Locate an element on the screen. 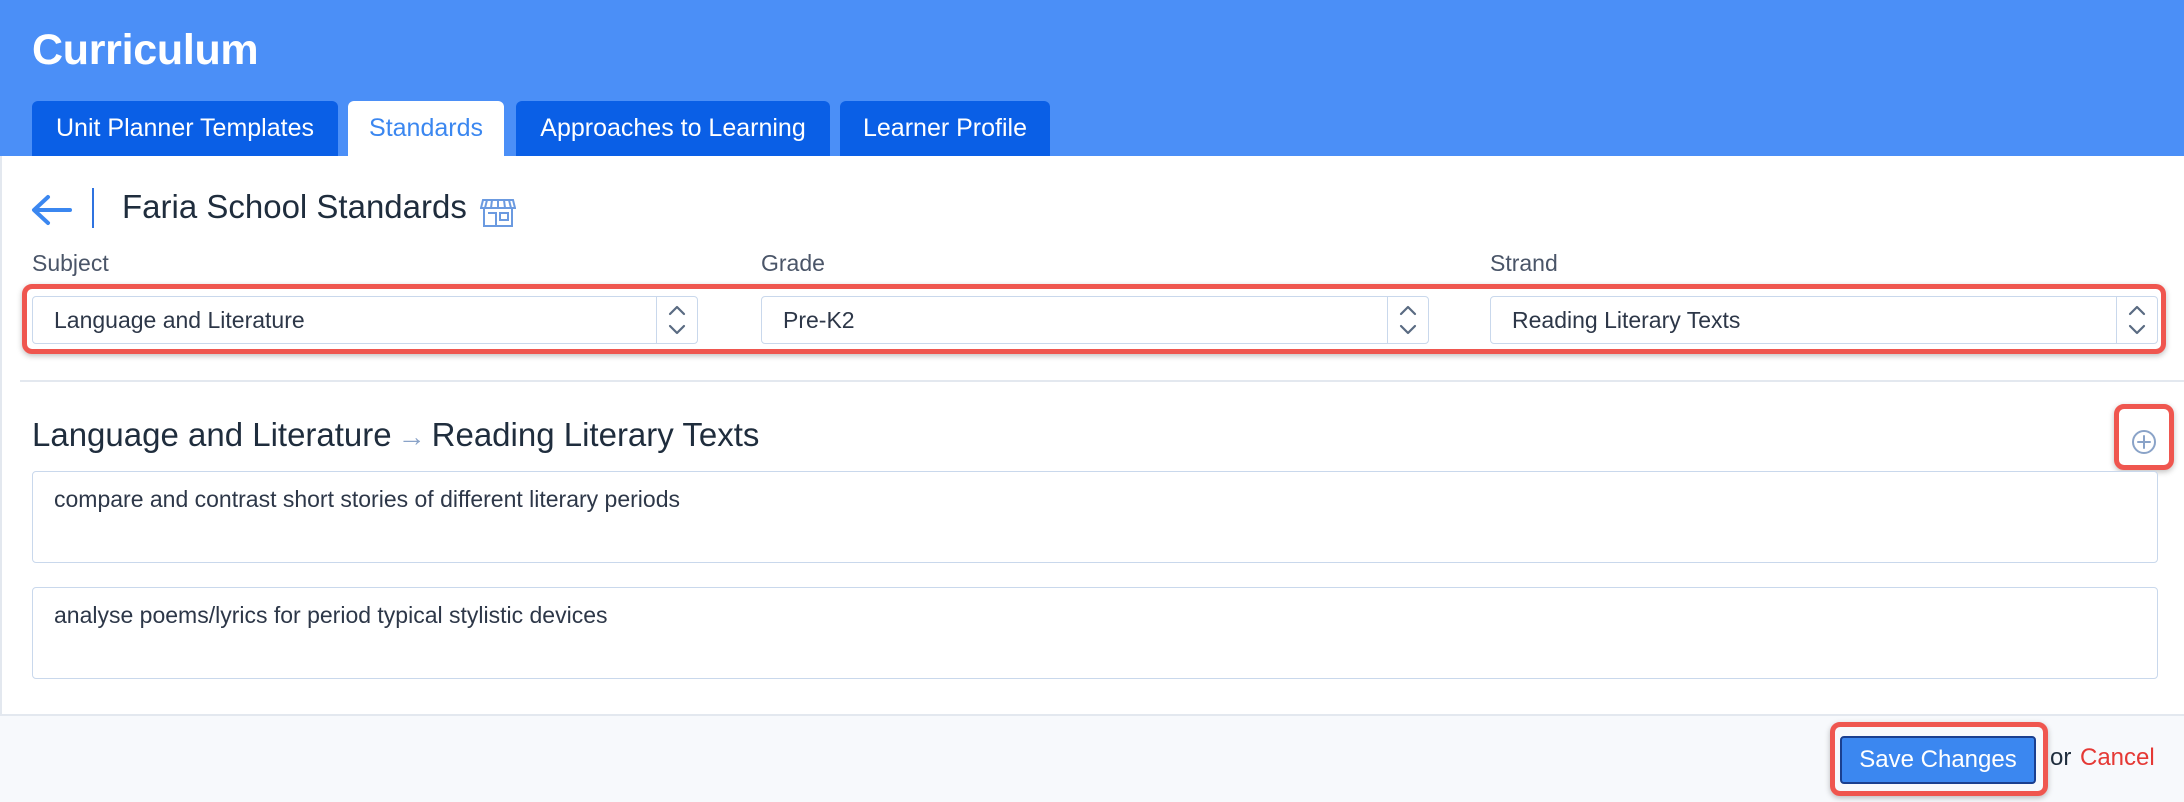  store-icon is located at coordinates (498, 213).